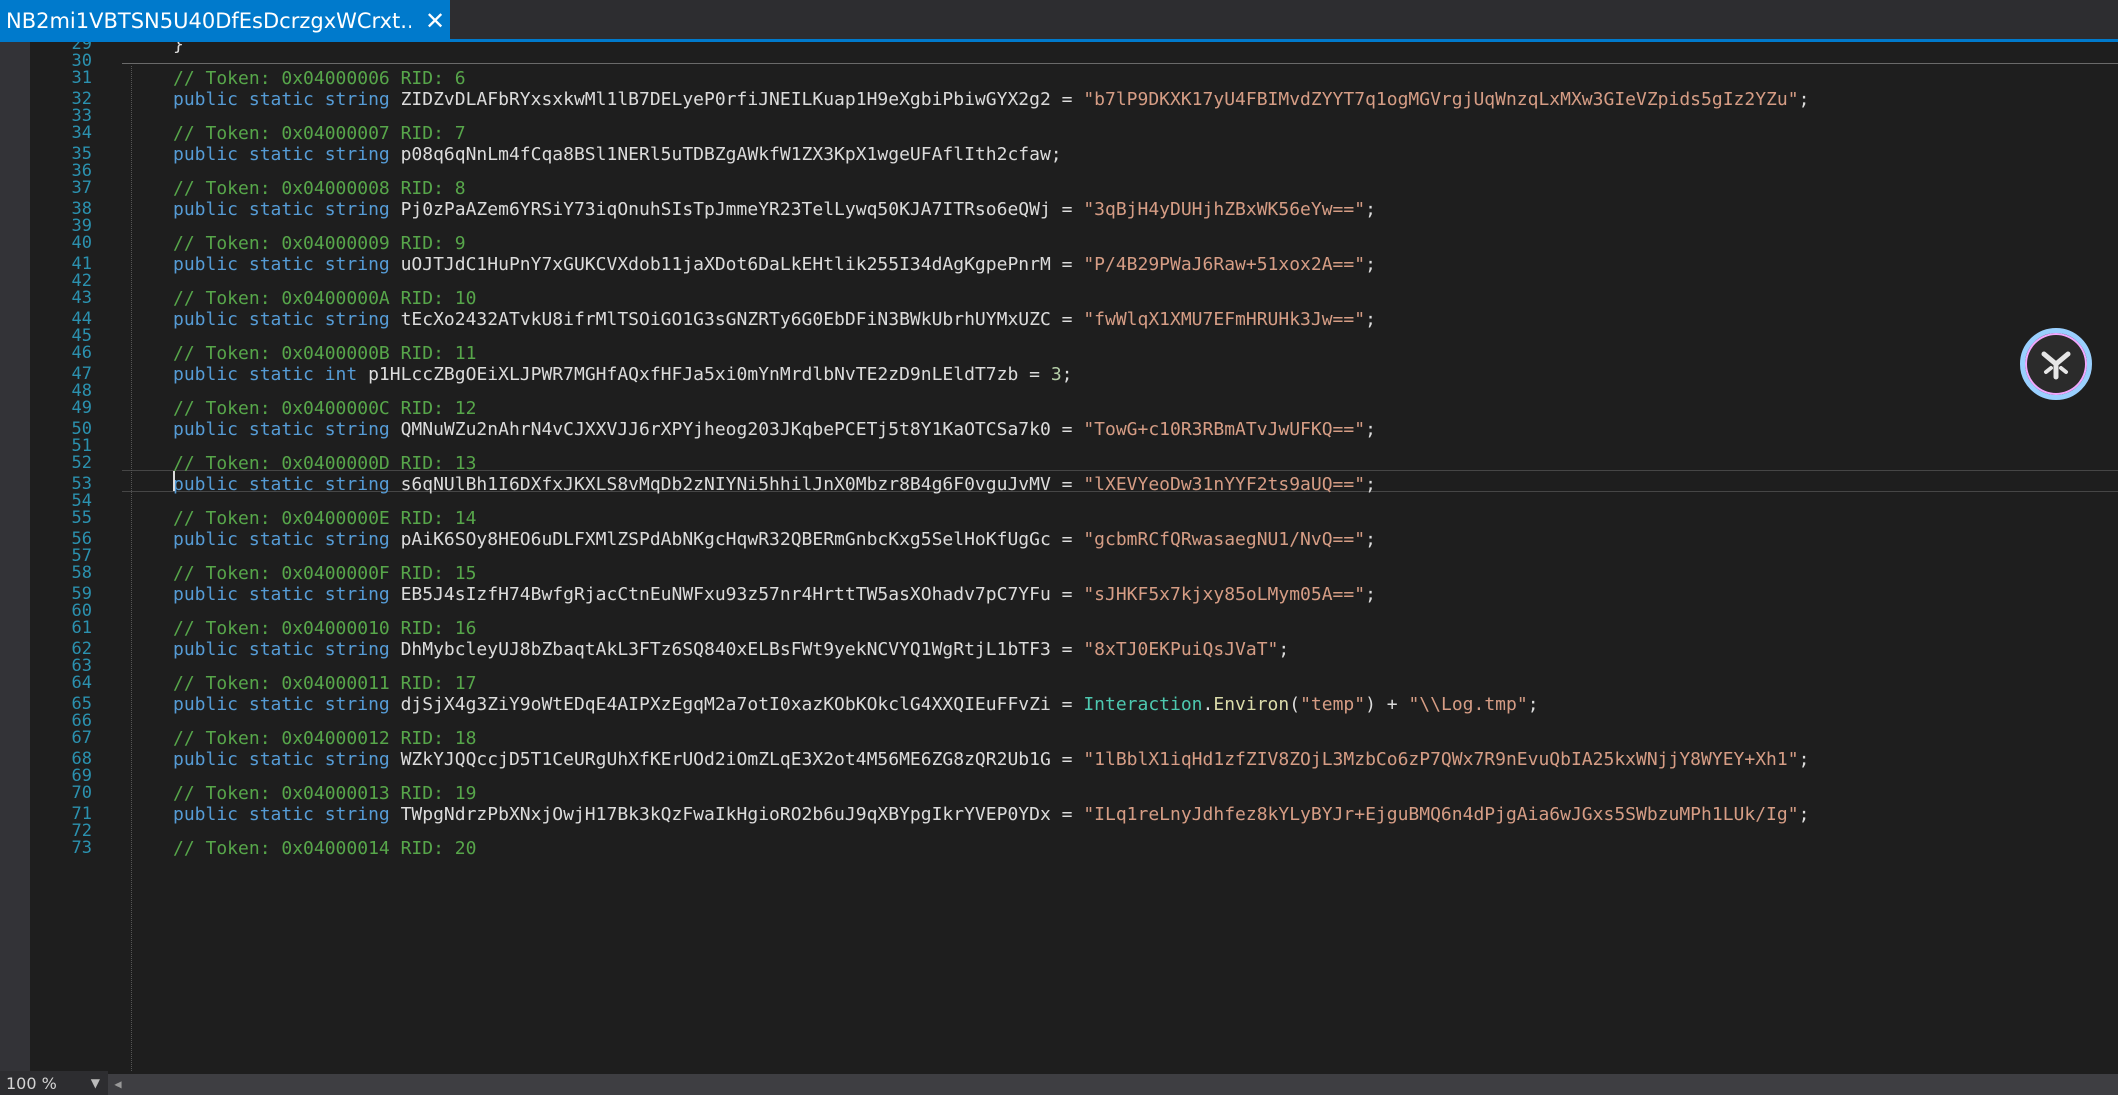 The image size is (2118, 1095). I want to click on code-token: "sJHKF5x7kjxy85oLMym05A==", so click(1224, 594).